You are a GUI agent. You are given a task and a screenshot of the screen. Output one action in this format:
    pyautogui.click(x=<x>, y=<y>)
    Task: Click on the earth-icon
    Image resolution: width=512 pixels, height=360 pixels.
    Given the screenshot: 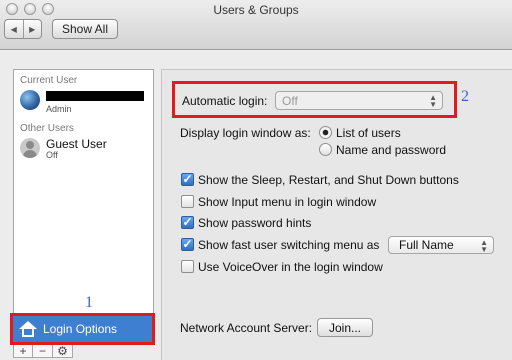 What is the action you would take?
    pyautogui.click(x=30, y=100)
    